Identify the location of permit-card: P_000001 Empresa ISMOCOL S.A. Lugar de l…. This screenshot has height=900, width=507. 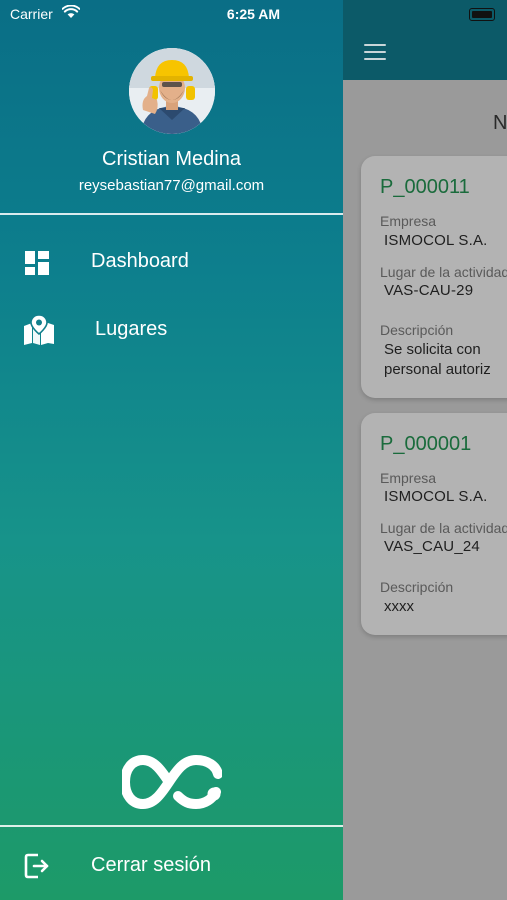
(434, 524).